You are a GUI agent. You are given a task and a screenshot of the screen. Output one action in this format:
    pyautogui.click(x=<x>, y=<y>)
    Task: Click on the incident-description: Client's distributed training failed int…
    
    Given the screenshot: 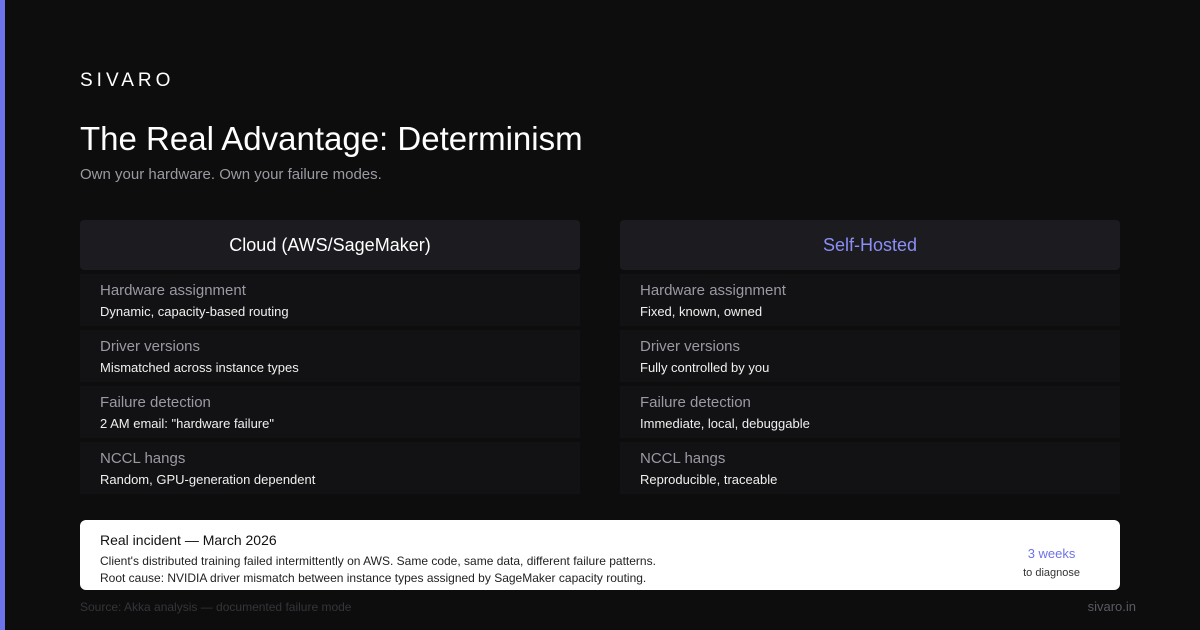 What is the action you would take?
    pyautogui.click(x=378, y=561)
    